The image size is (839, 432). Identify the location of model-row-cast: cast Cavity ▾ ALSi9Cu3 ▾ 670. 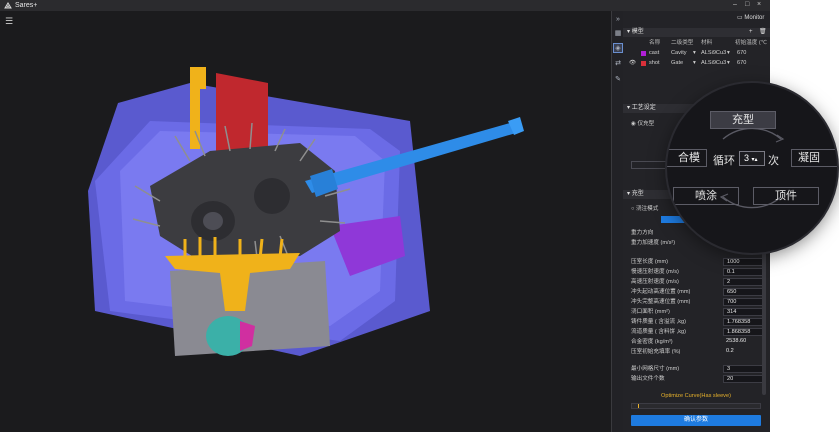
(696, 53).